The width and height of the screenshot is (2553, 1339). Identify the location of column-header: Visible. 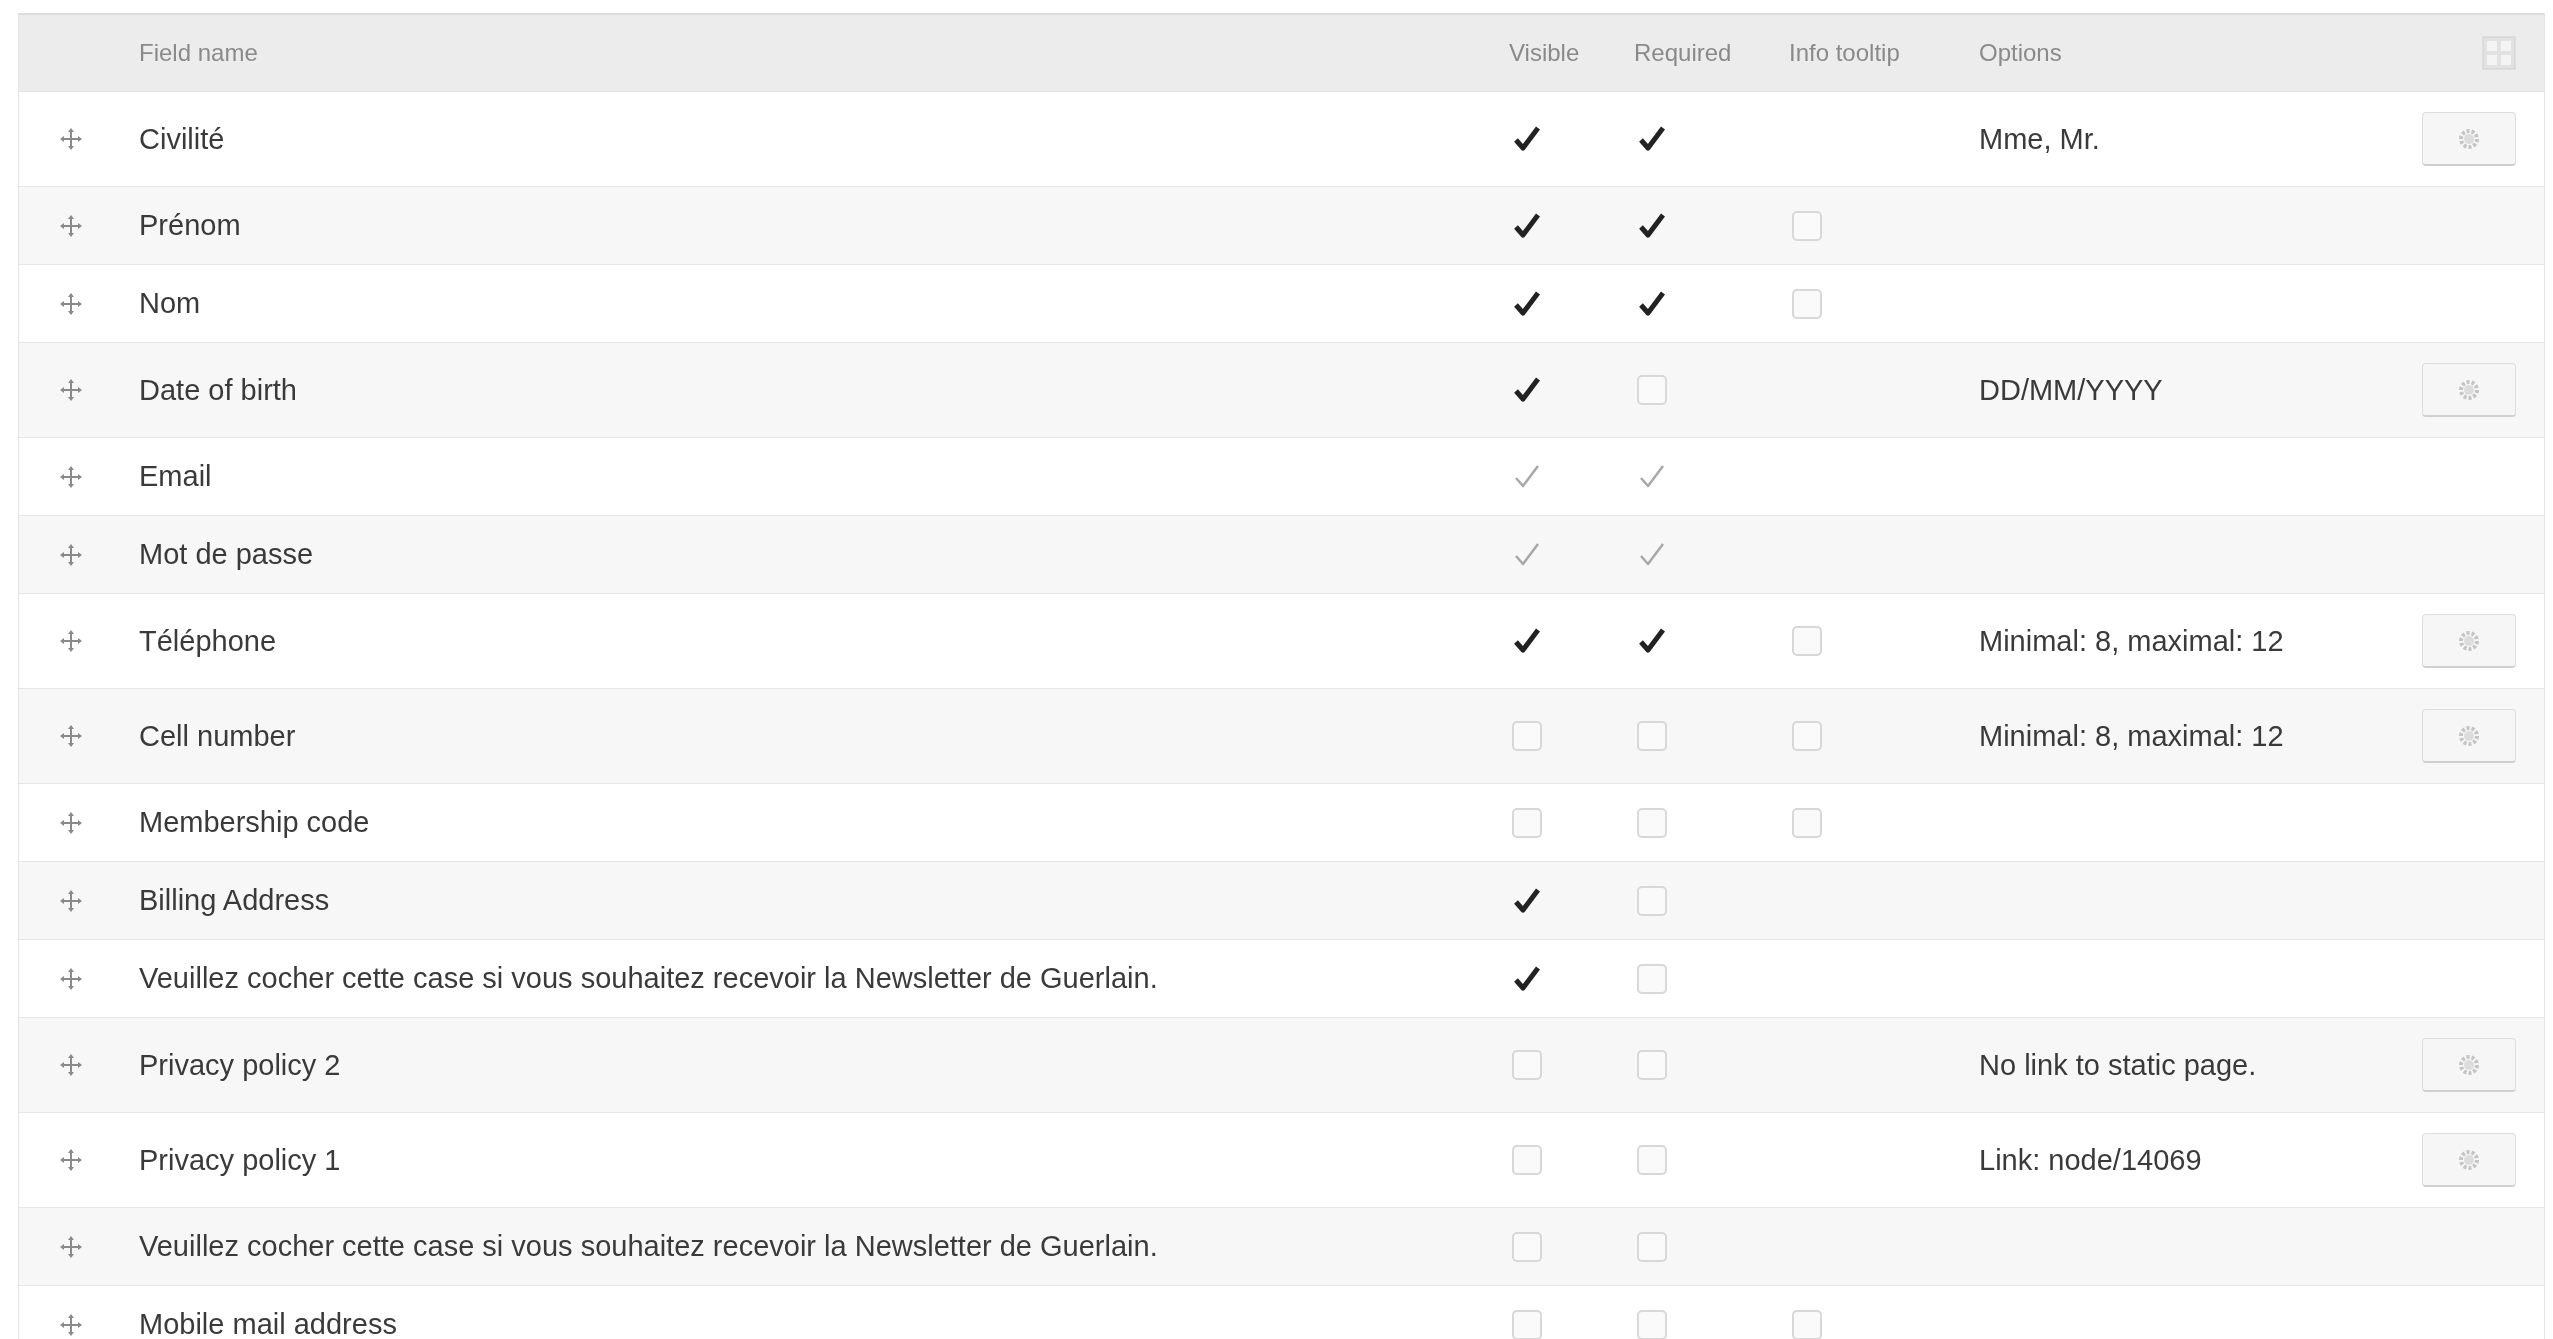
(1544, 53).